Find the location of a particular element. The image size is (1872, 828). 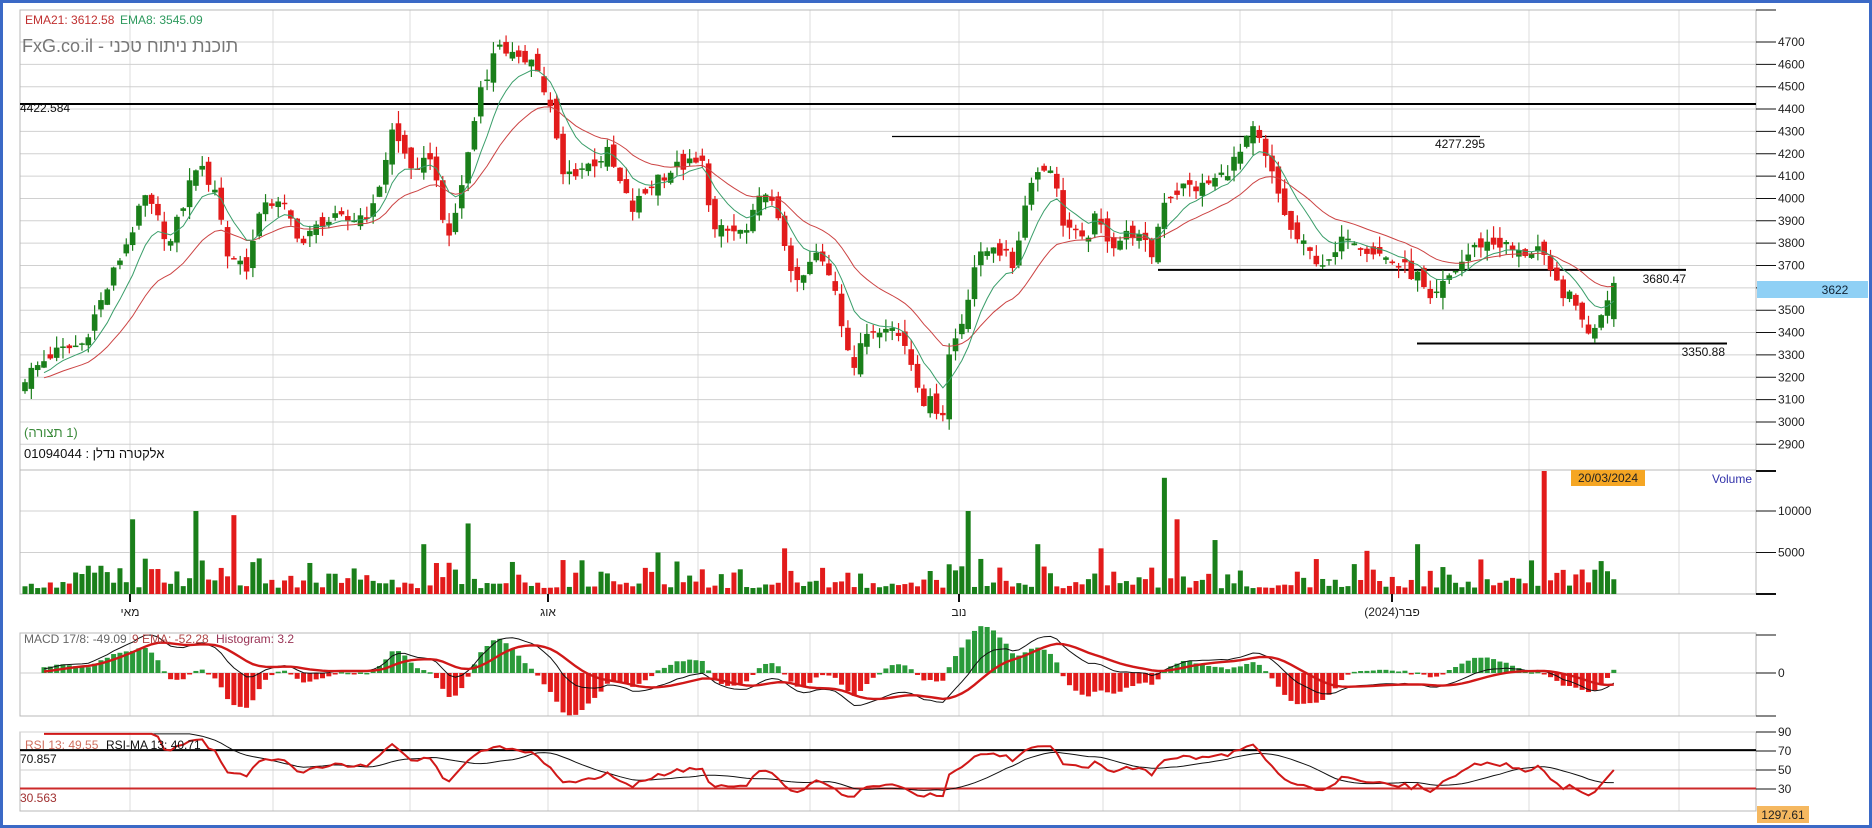

month-label: פבר(2024) is located at coordinates (1392, 612).